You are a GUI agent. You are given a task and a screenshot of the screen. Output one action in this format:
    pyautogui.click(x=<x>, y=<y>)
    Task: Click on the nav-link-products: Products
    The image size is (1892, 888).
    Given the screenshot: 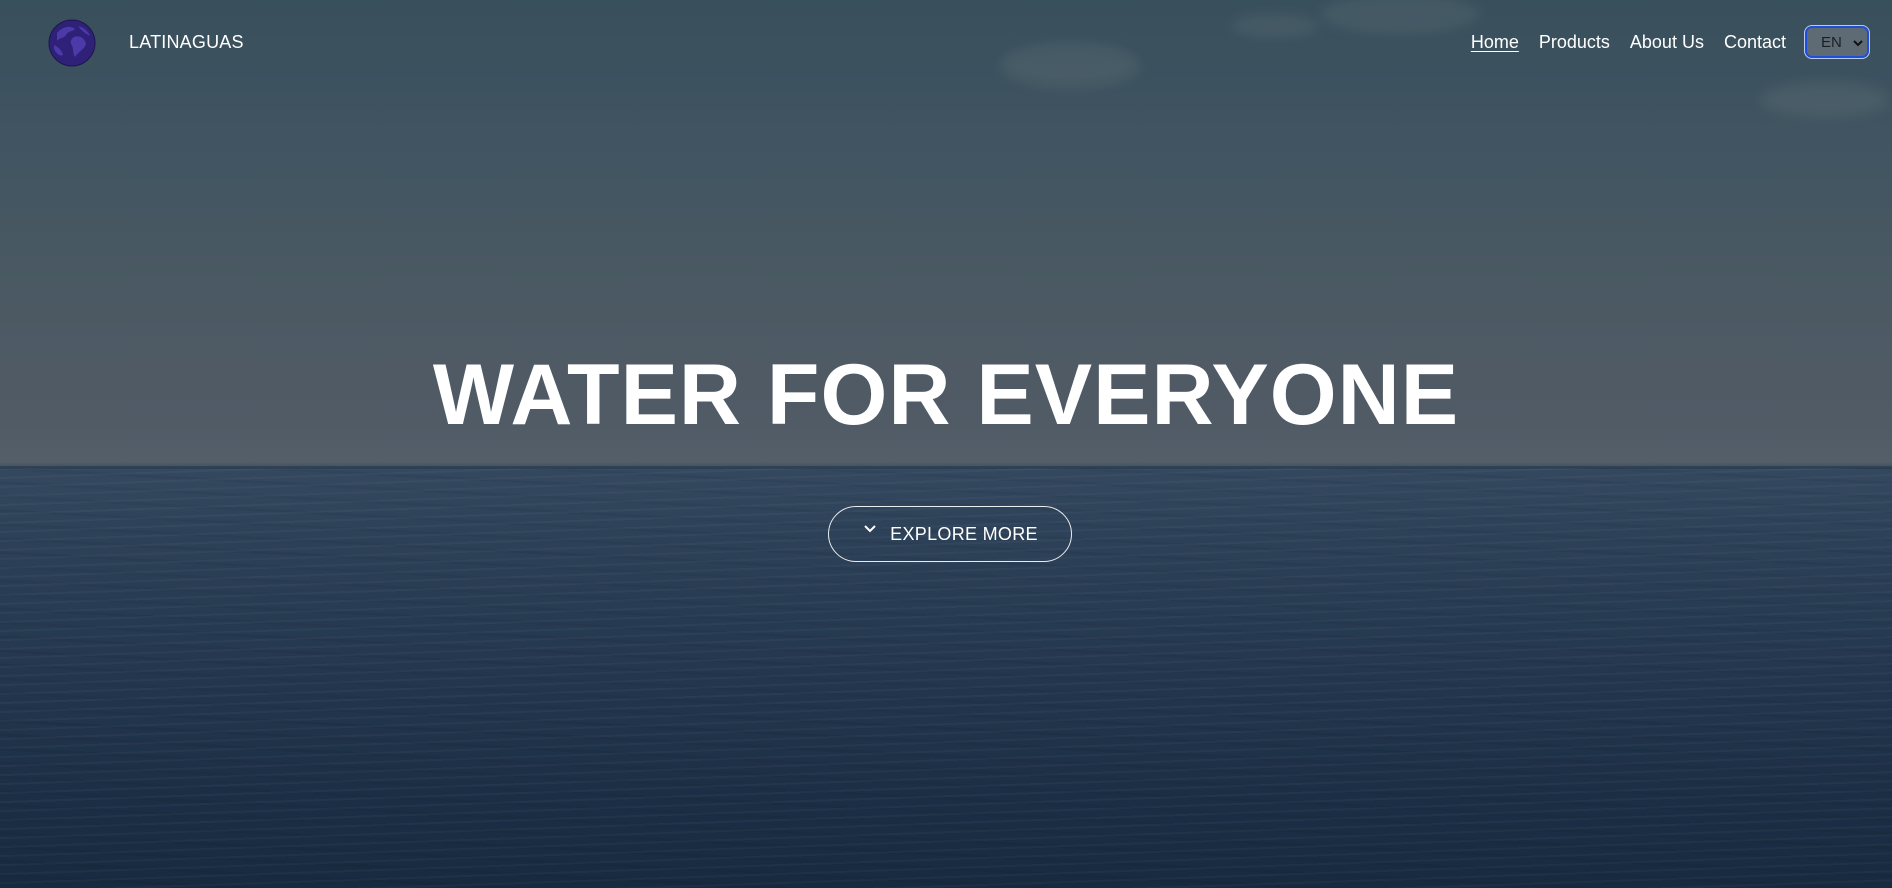 What is the action you would take?
    pyautogui.click(x=1574, y=42)
    